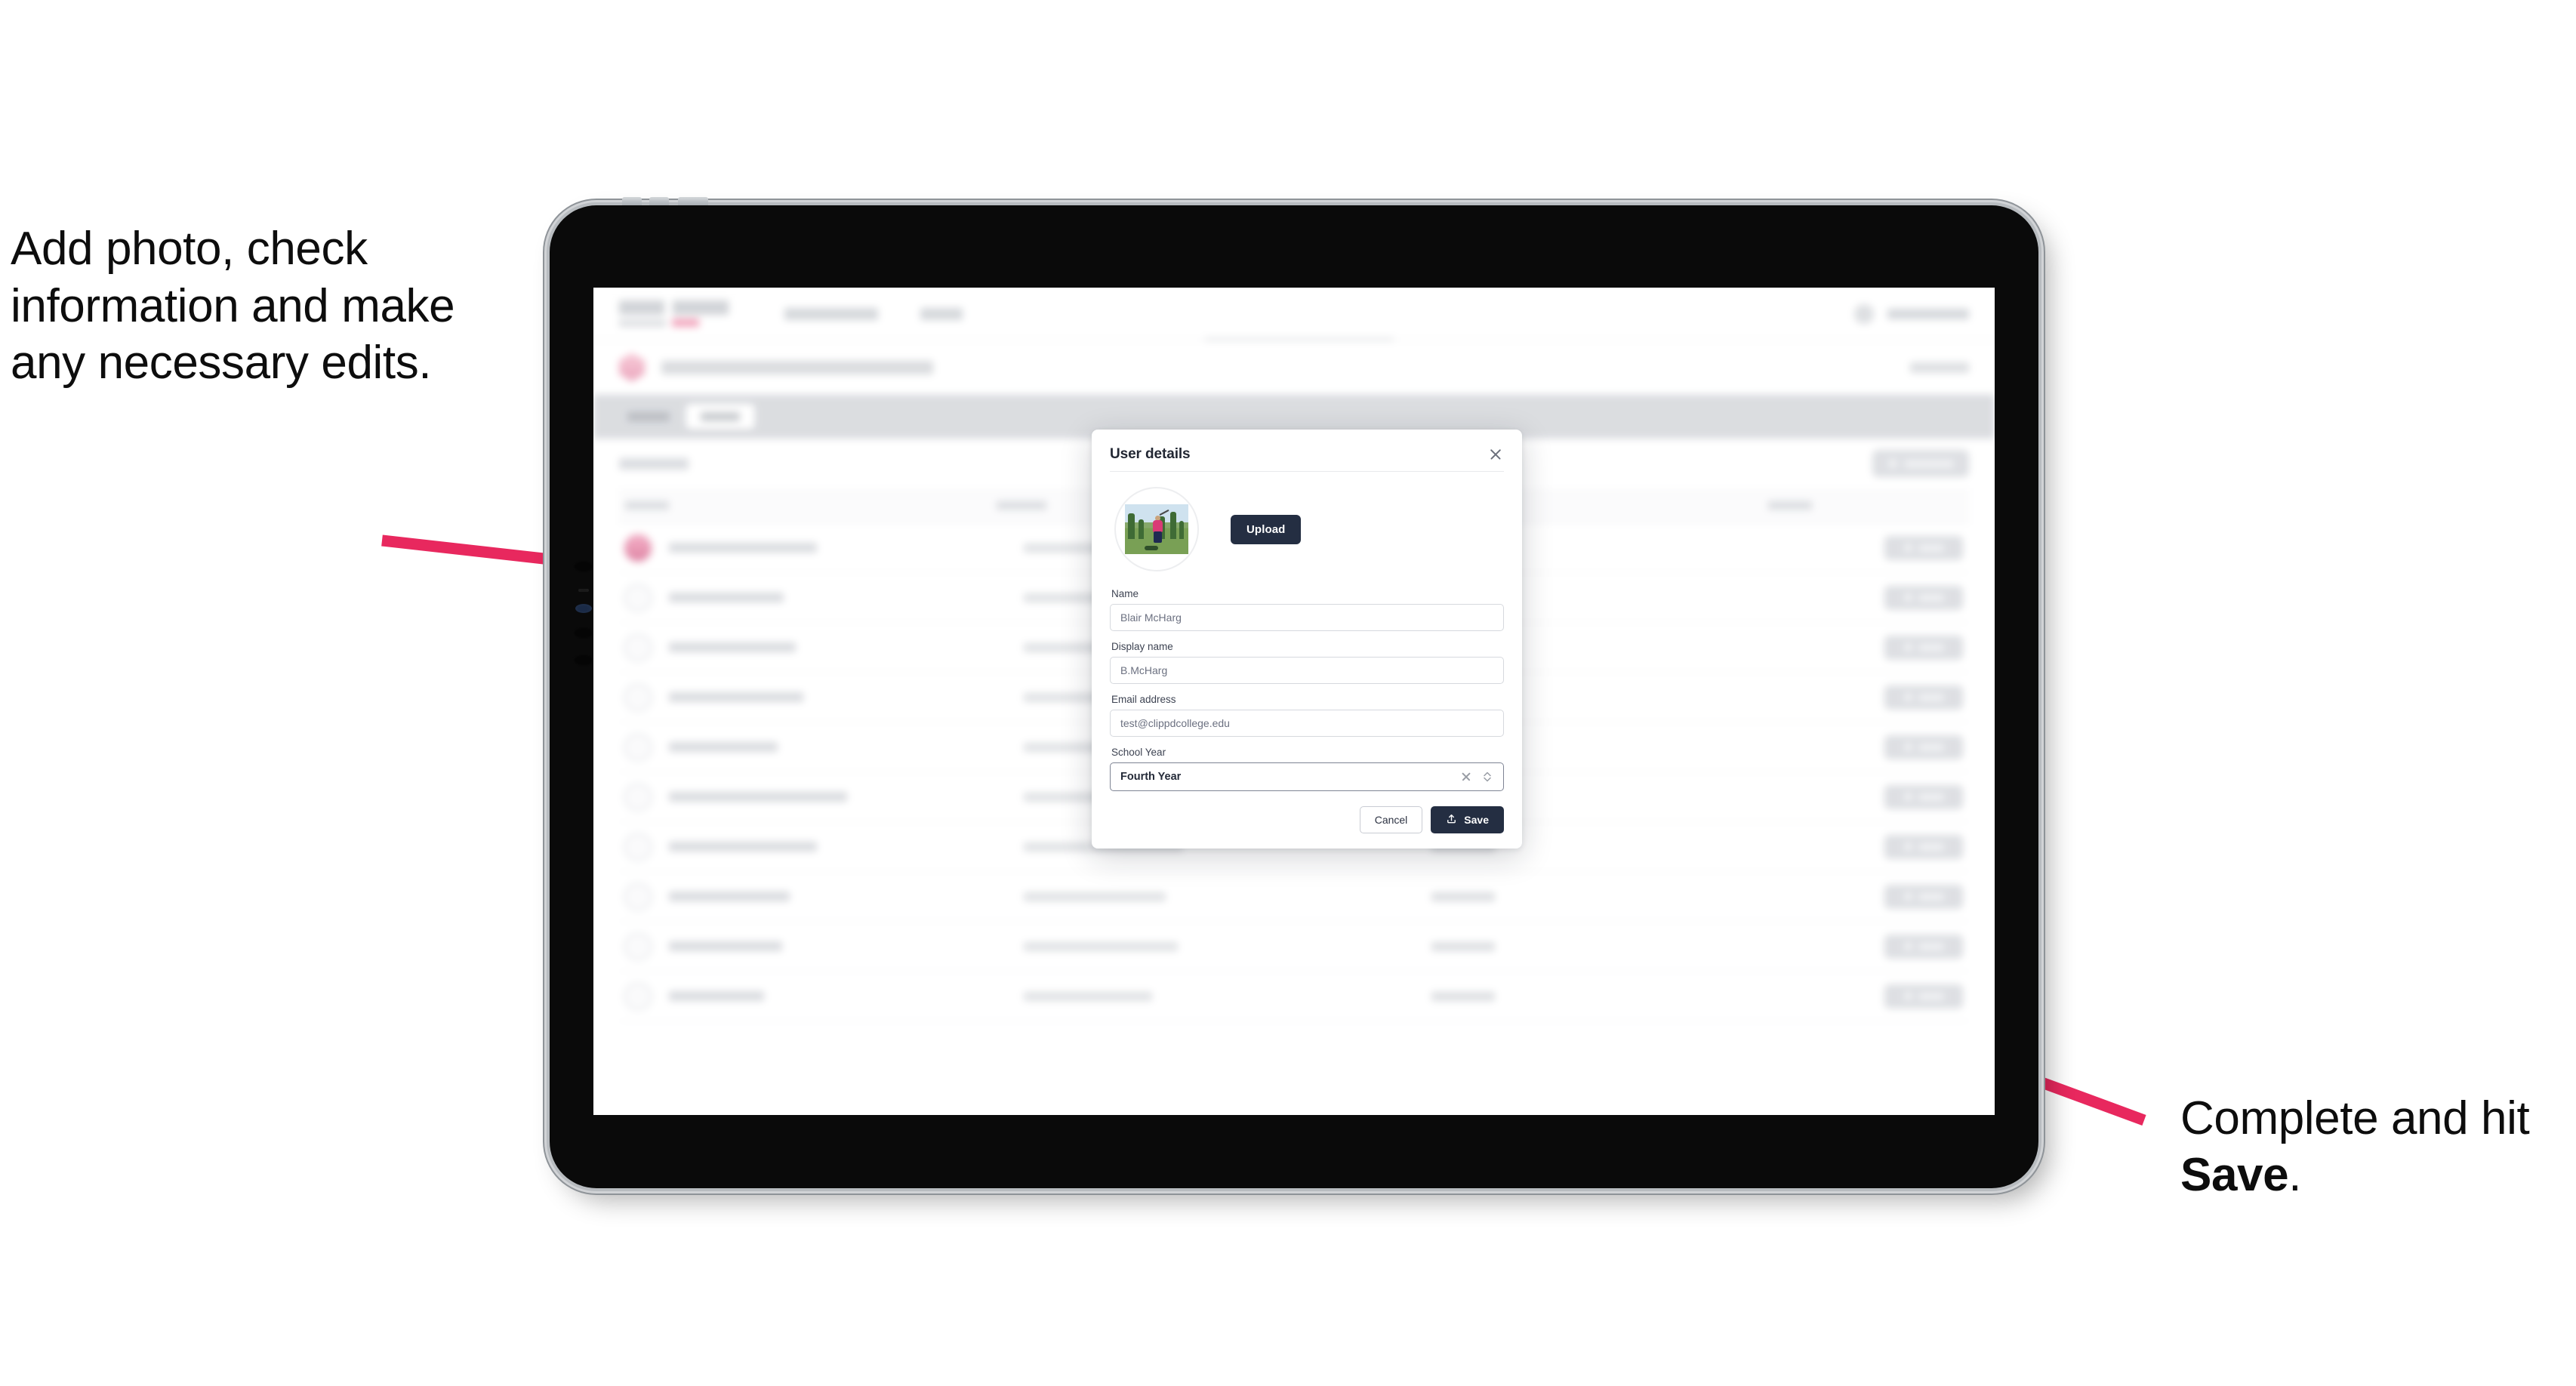  I want to click on avatar-upload-row: Upload, so click(1309, 529).